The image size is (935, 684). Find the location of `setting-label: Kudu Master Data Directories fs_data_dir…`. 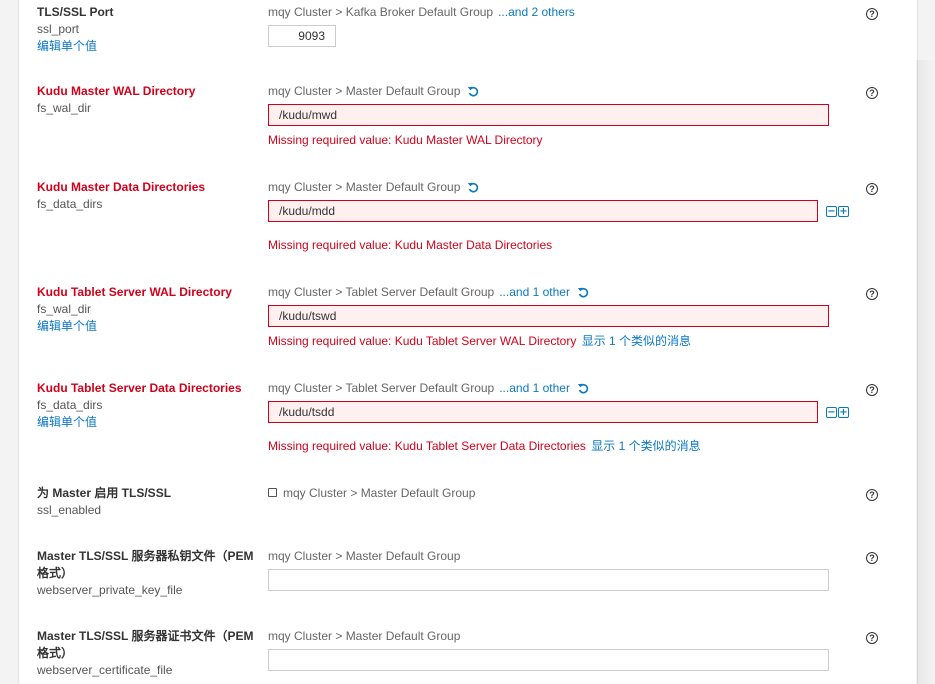

setting-label: Kudu Master Data Directories fs_data_dir… is located at coordinates (146, 196).